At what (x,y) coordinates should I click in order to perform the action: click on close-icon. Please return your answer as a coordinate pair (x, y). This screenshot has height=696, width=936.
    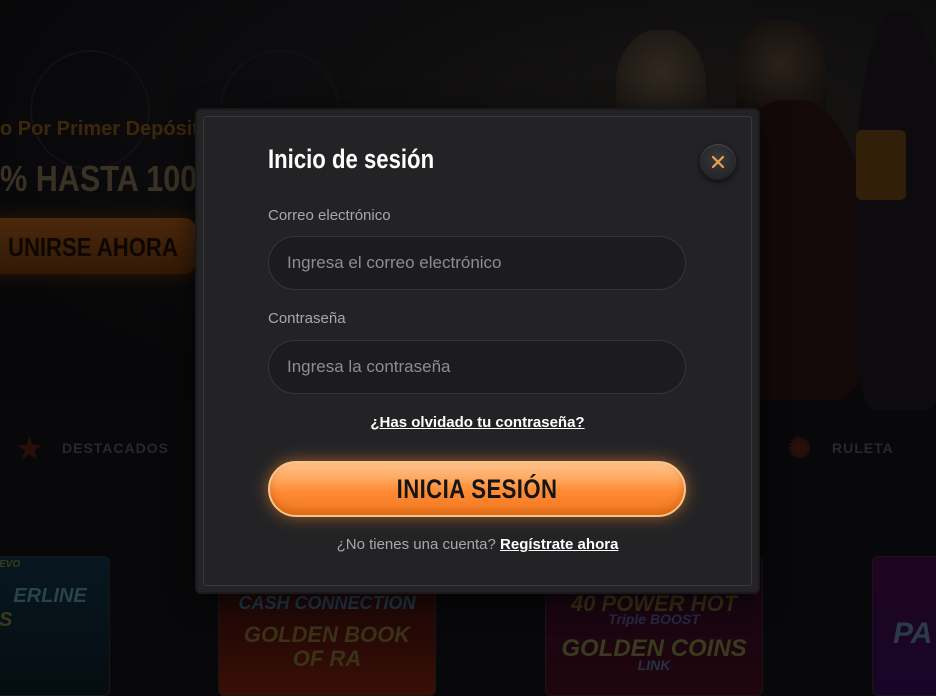
    Looking at the image, I should click on (718, 162).